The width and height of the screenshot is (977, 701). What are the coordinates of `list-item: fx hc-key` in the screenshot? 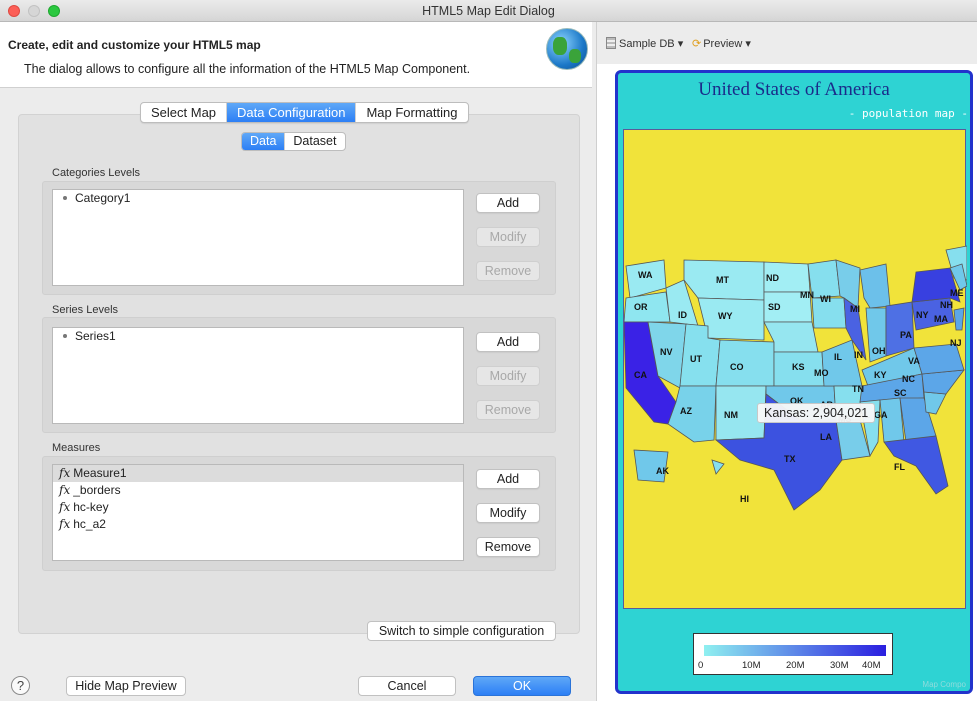 It's located at (258, 507).